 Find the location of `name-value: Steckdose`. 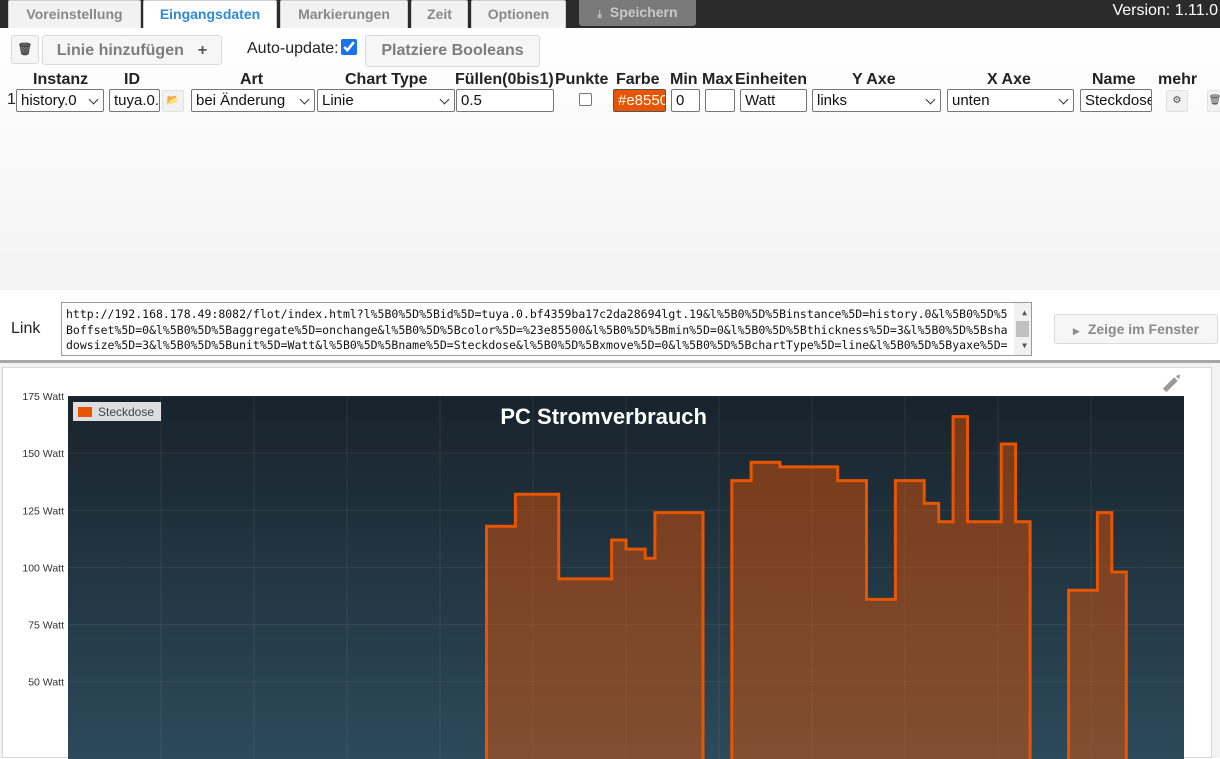

name-value: Steckdose is located at coordinates (1118, 100).